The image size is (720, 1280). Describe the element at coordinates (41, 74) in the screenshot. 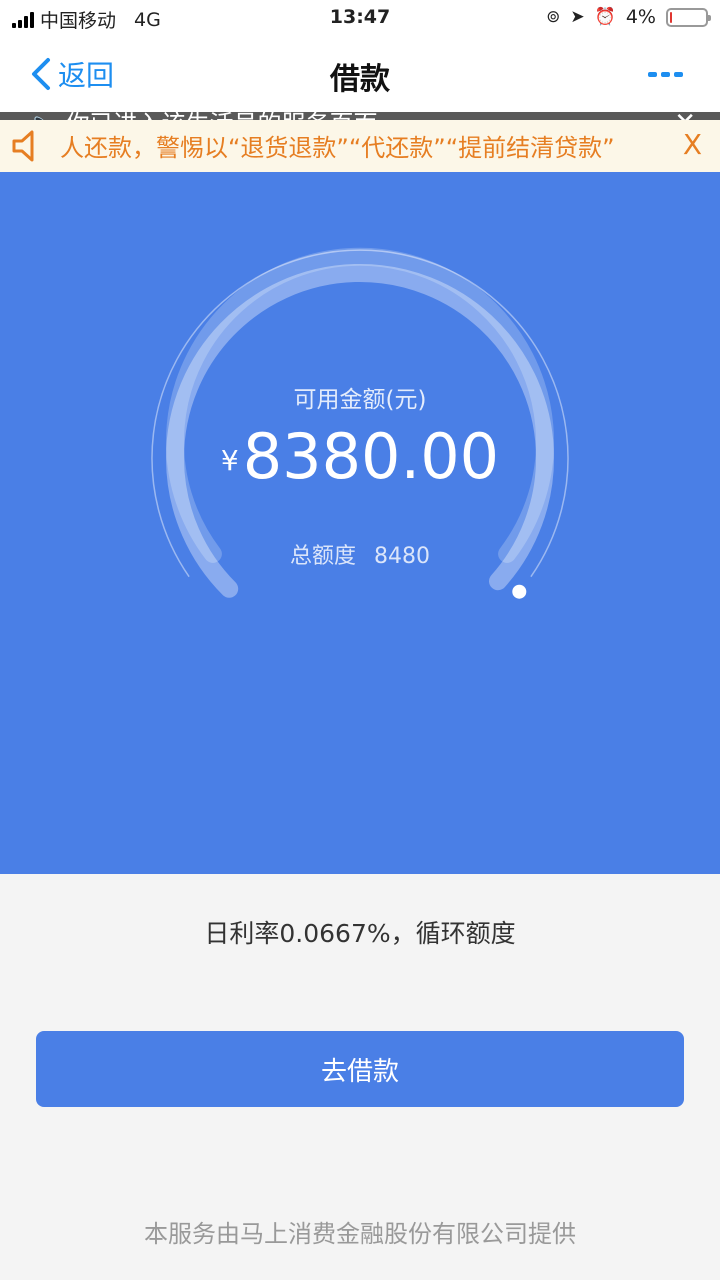

I see `chevron-left-icon` at that location.